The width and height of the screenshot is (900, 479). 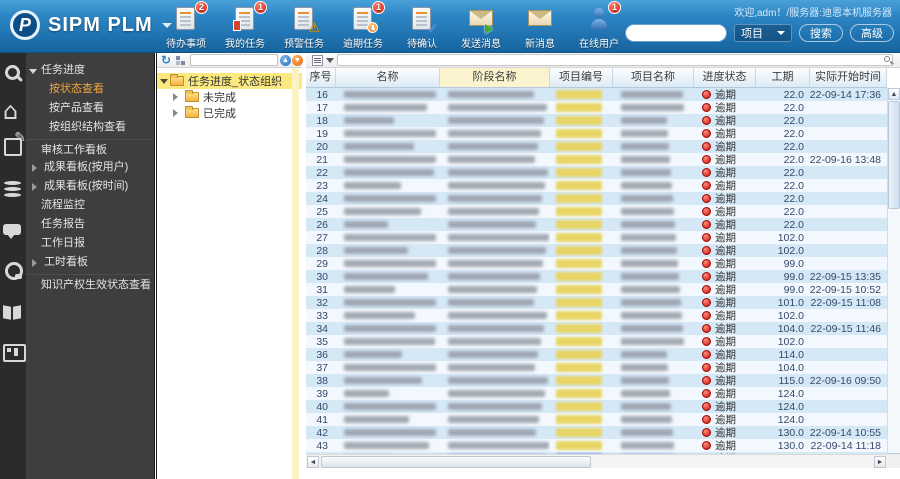 I want to click on sidebar-item-成果看板(按用户): 成果看板(按用户), so click(x=90, y=167).